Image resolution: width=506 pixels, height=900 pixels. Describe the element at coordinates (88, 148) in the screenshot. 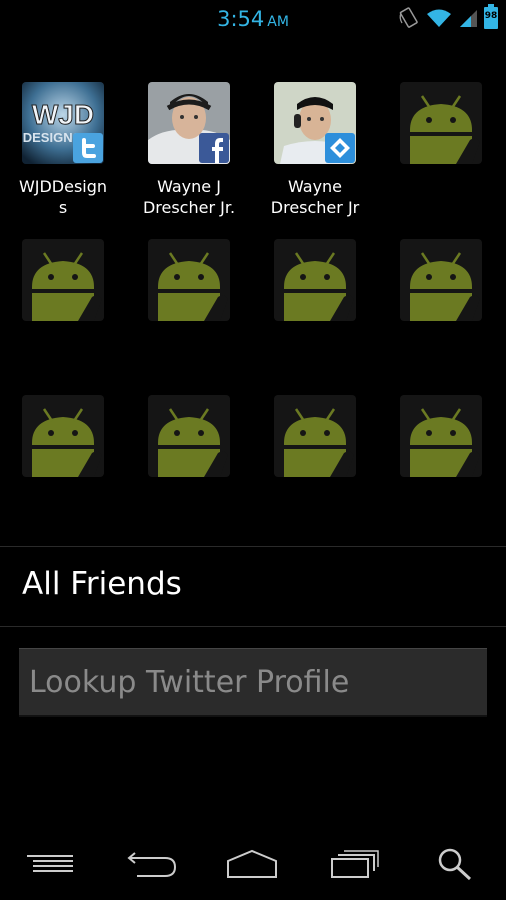

I see `twitter-icon` at that location.